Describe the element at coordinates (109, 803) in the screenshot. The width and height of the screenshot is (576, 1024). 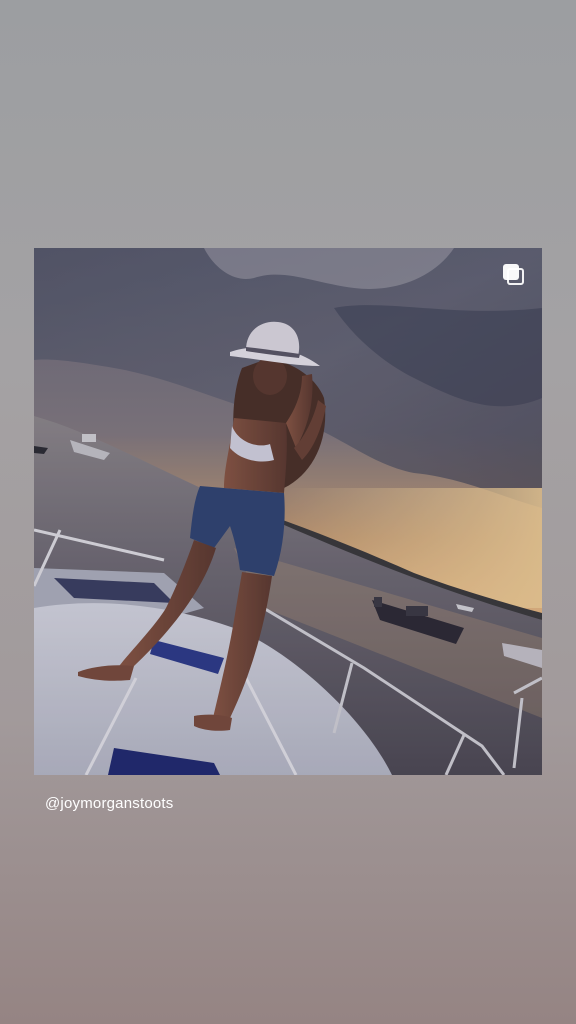
I see `post-author-username: @joymorganstoots` at that location.